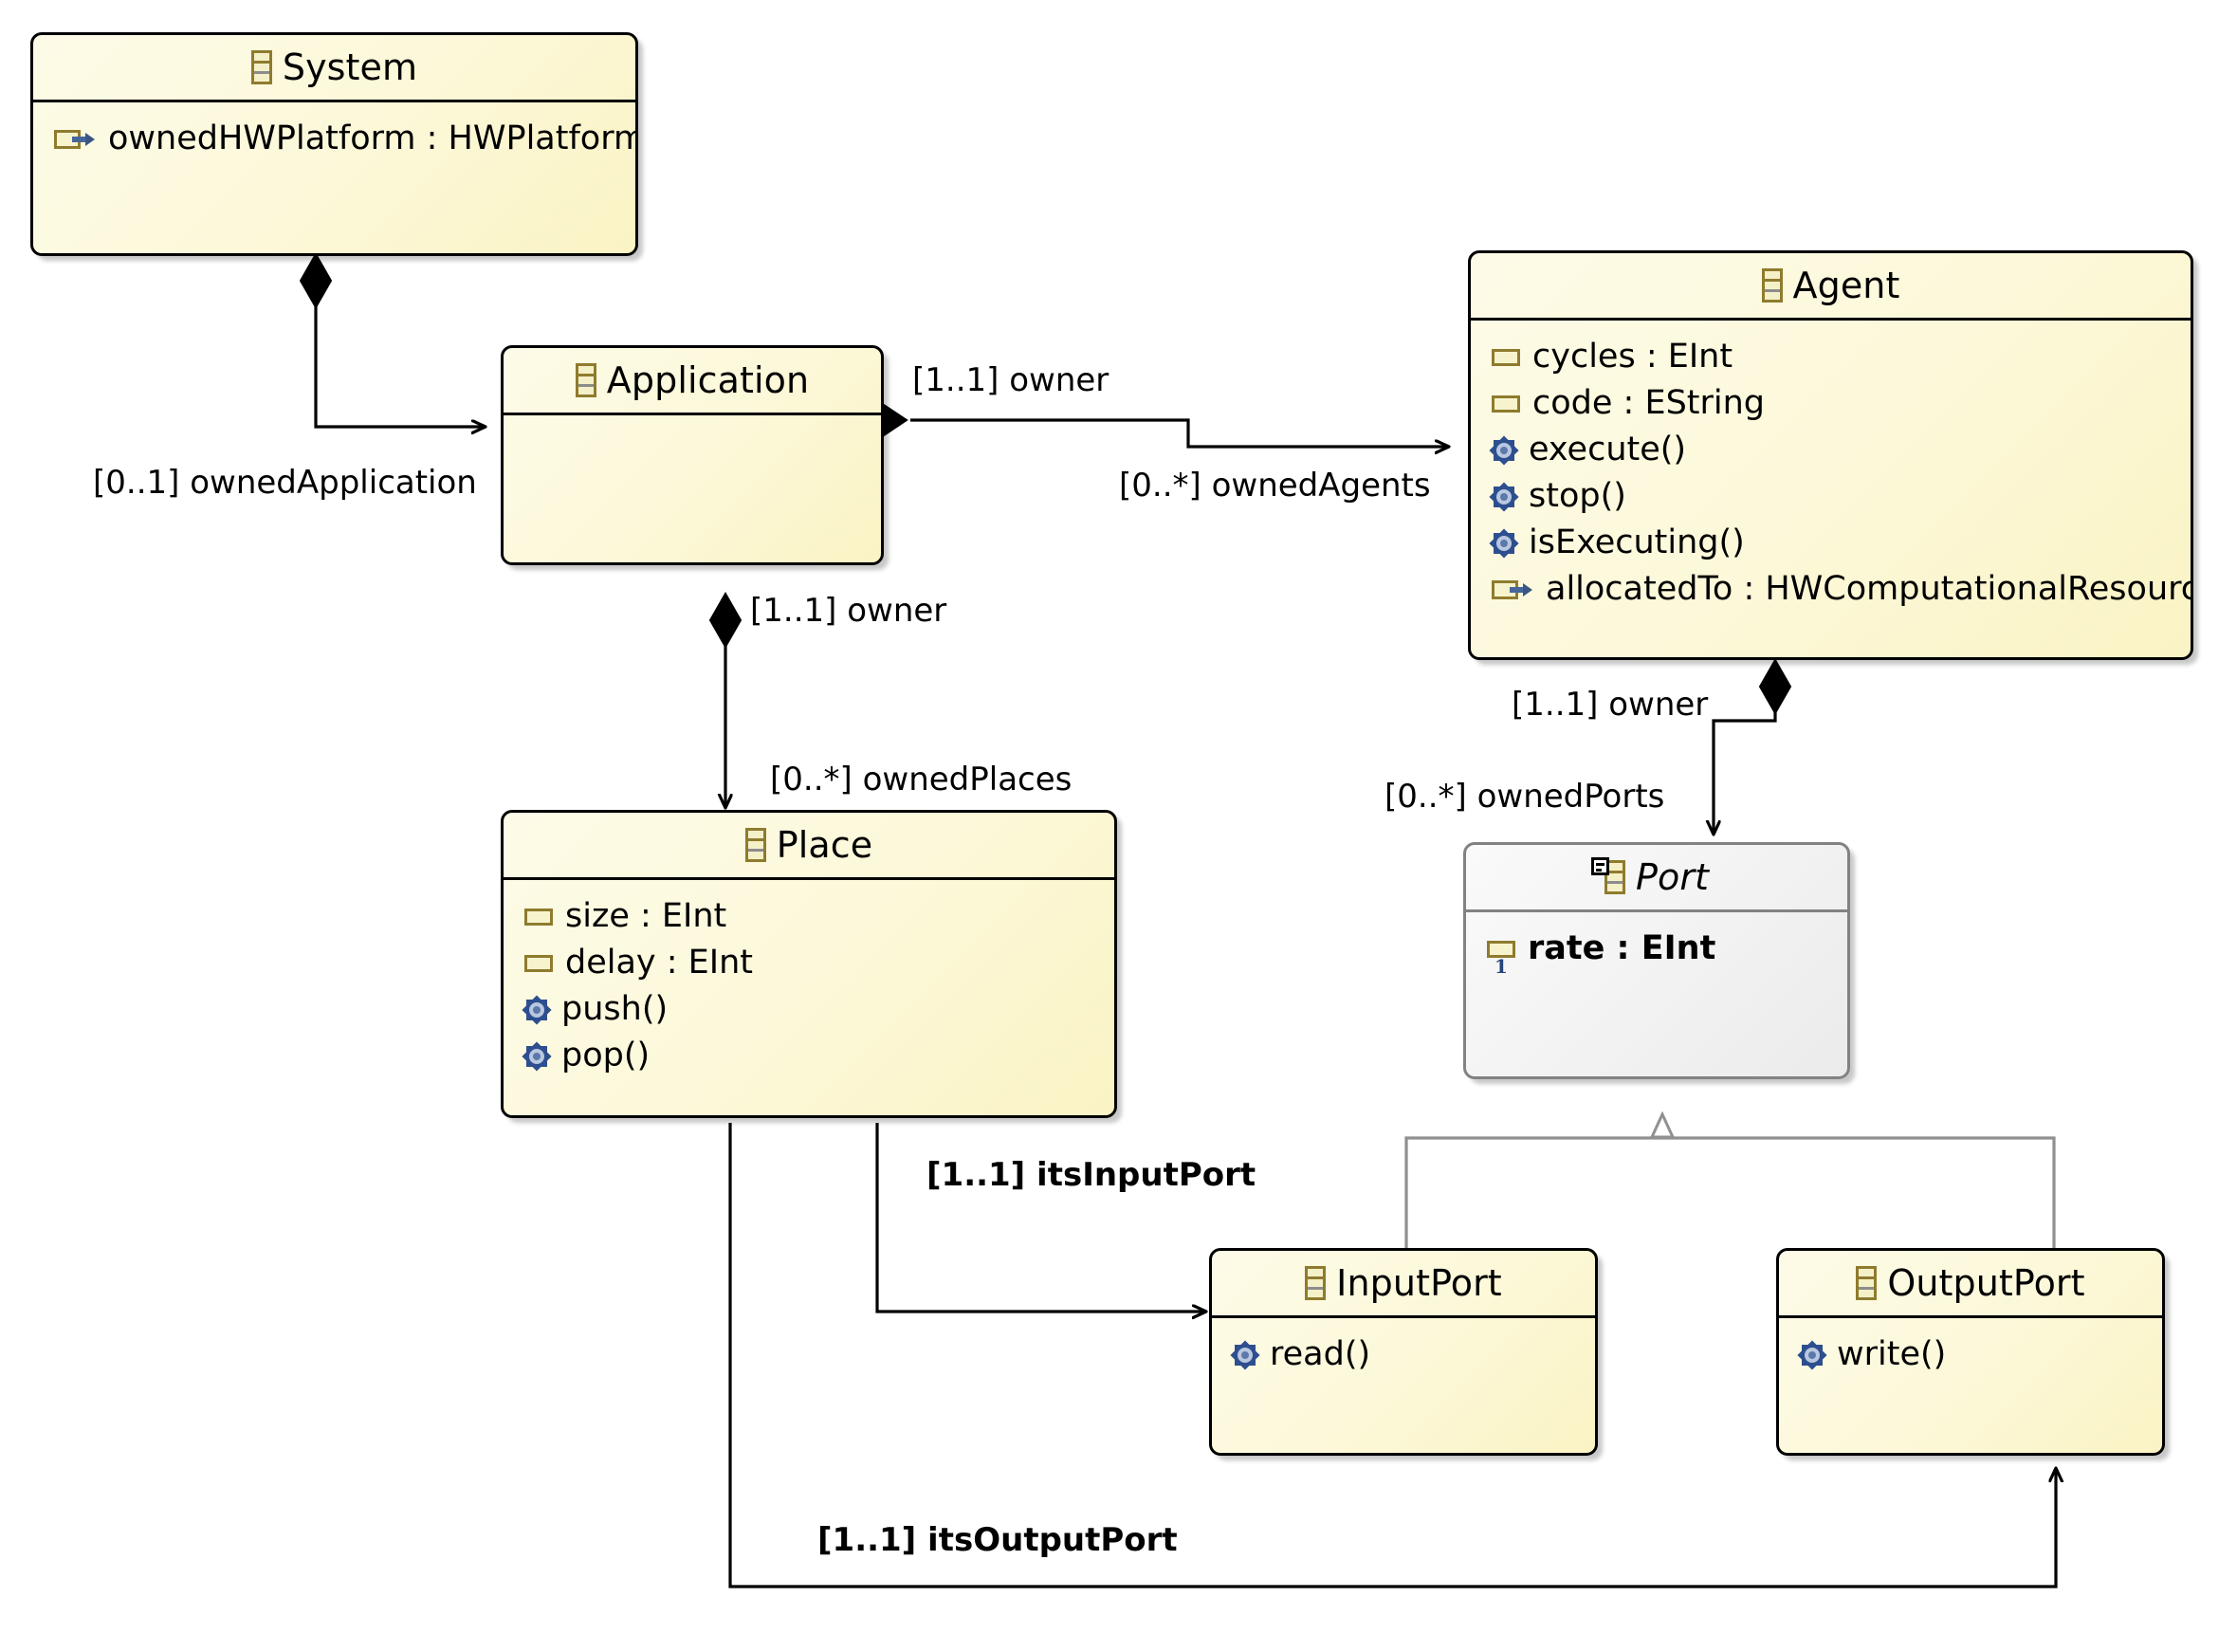 The height and width of the screenshot is (1652, 2237). I want to click on feature-label: pop(), so click(606, 1055).